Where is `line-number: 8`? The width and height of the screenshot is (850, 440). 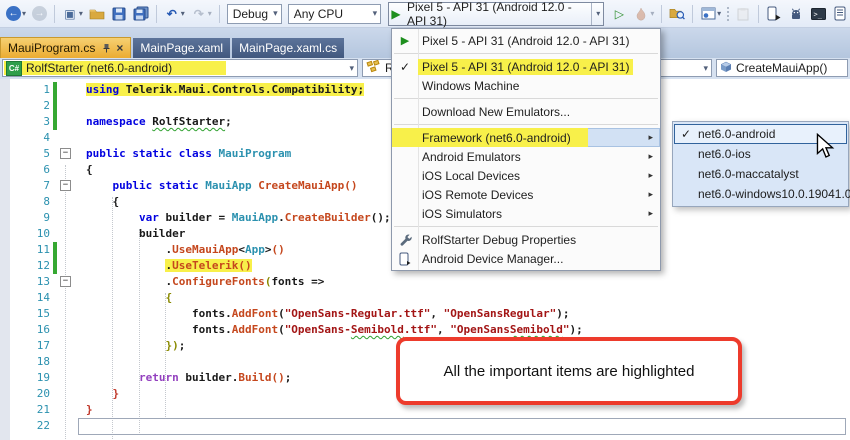
line-number: 8 is located at coordinates (46, 201).